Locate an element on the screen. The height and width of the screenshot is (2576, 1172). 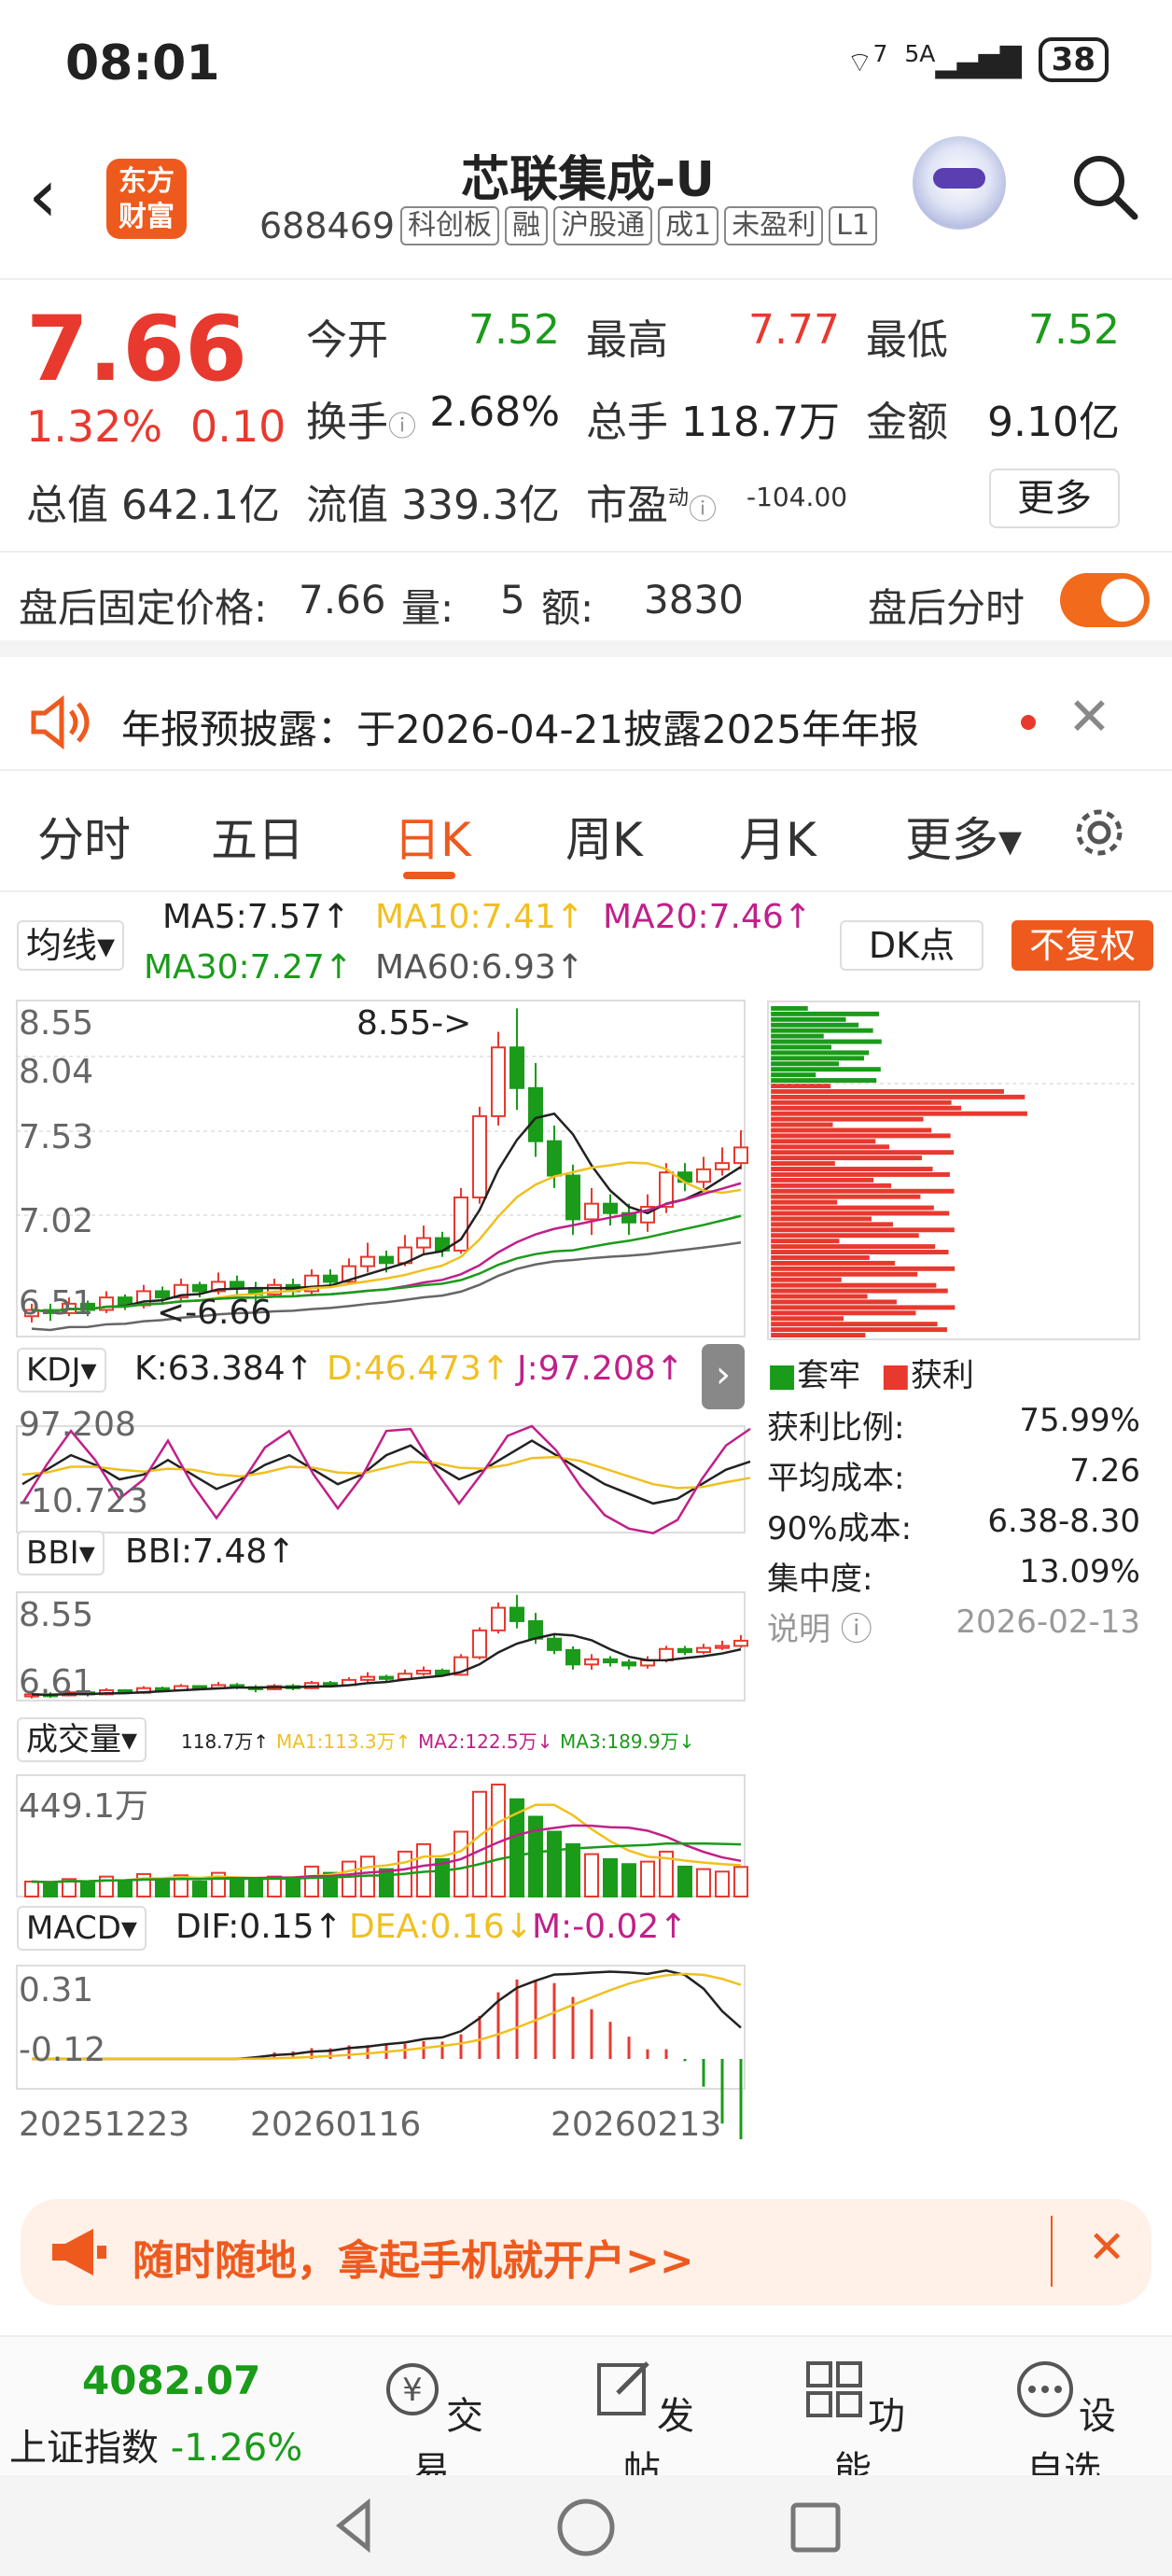
after-hours-bar: 盘后固定价格: 7.66 量: 5 额: 3830 盘后分时 is located at coordinates (586, 605).